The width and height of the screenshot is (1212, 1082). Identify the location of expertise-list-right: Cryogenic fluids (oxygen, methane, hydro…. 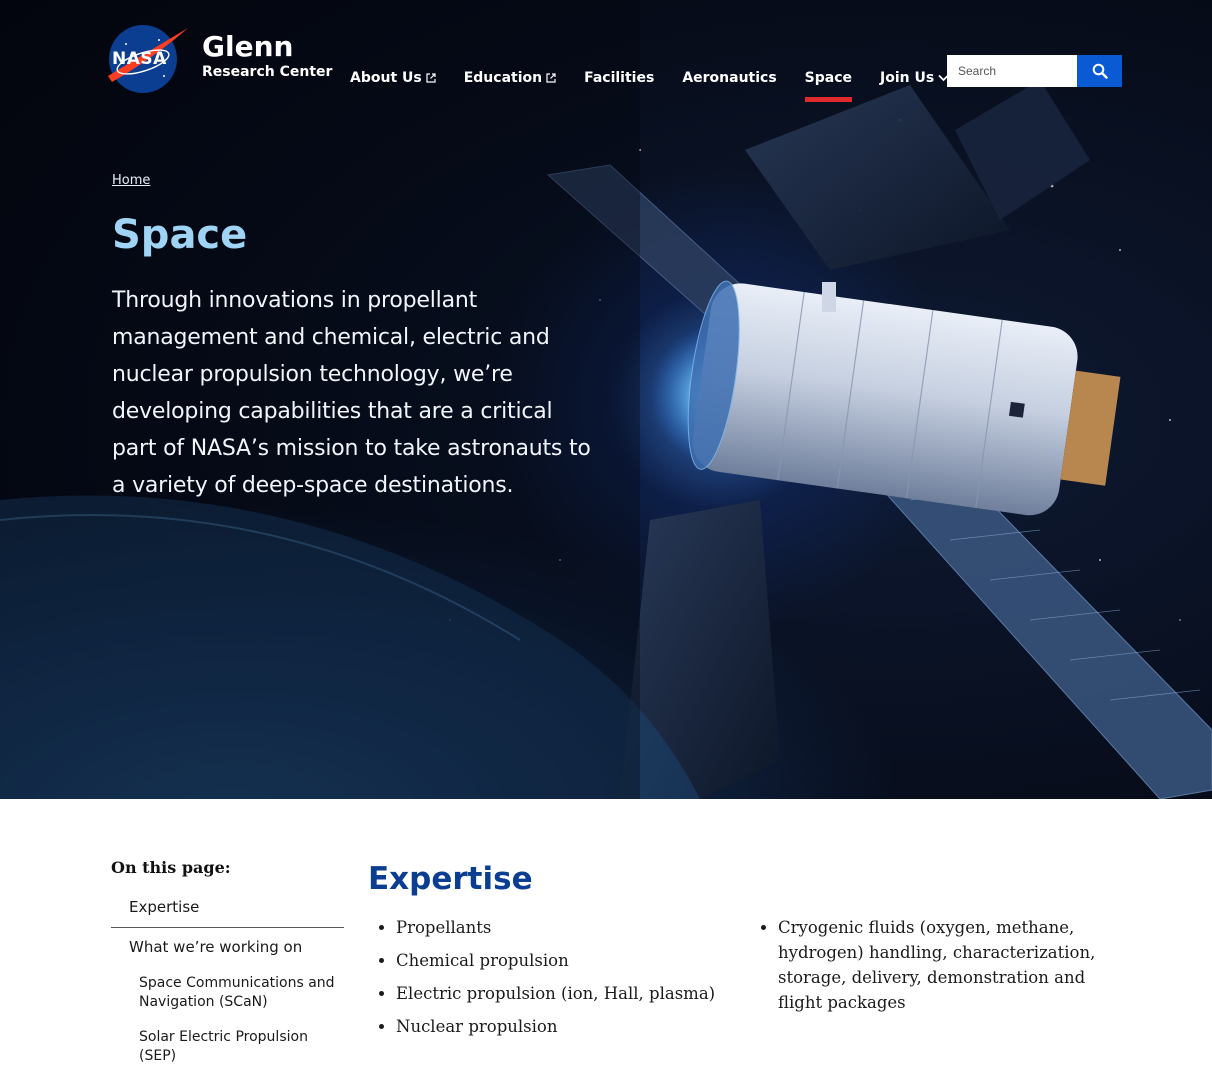
(939, 969).